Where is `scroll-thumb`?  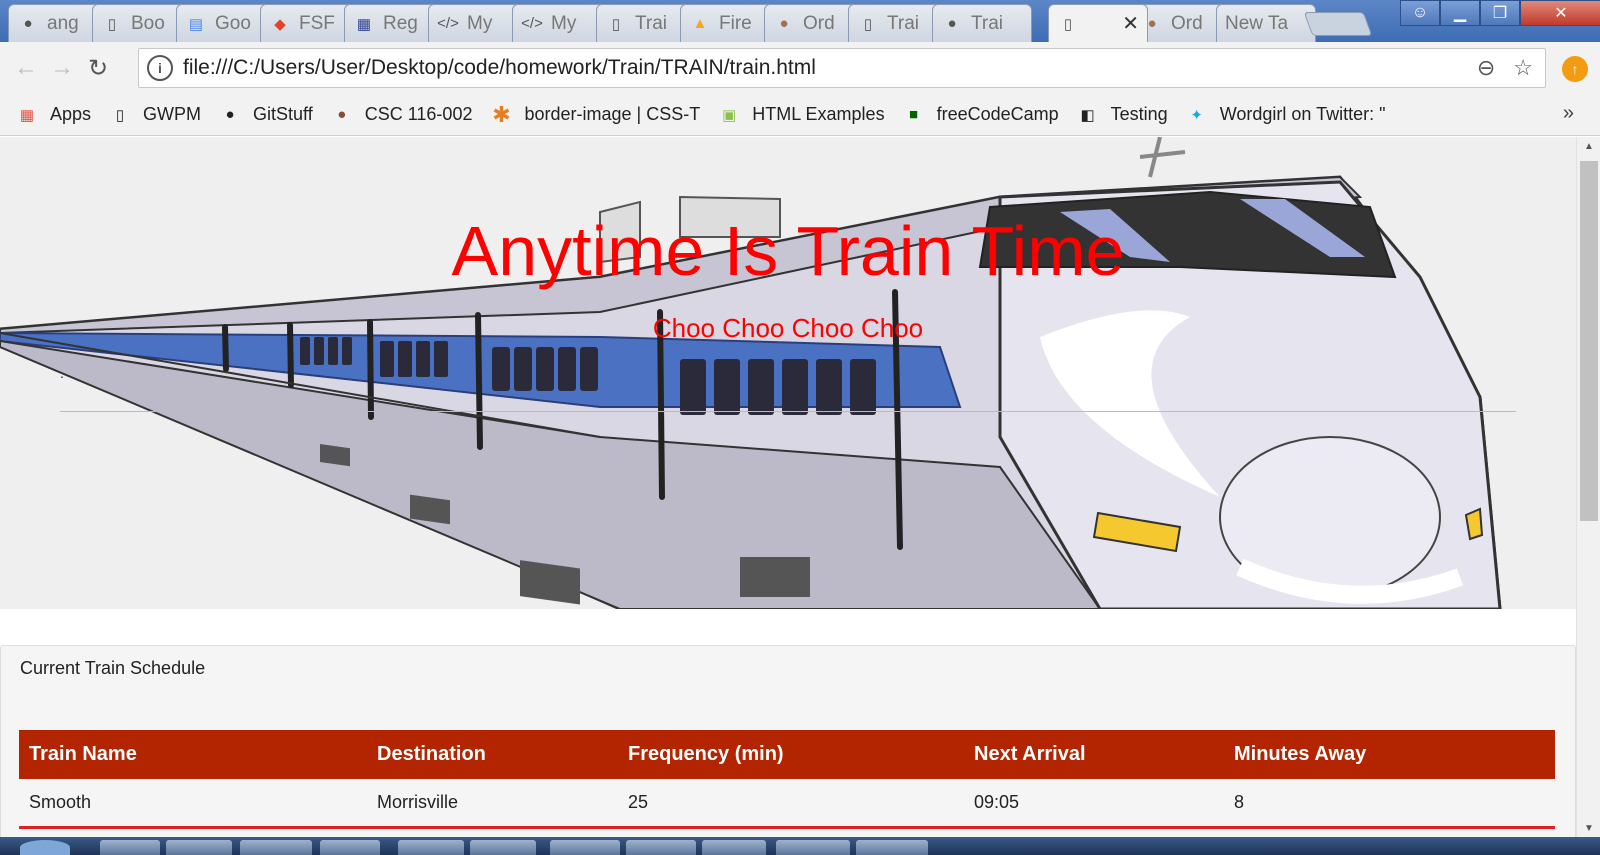 scroll-thumb is located at coordinates (1589, 341).